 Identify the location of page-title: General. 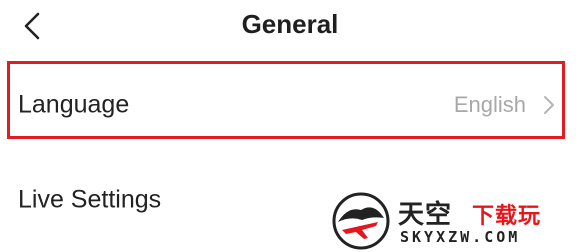
(290, 24).